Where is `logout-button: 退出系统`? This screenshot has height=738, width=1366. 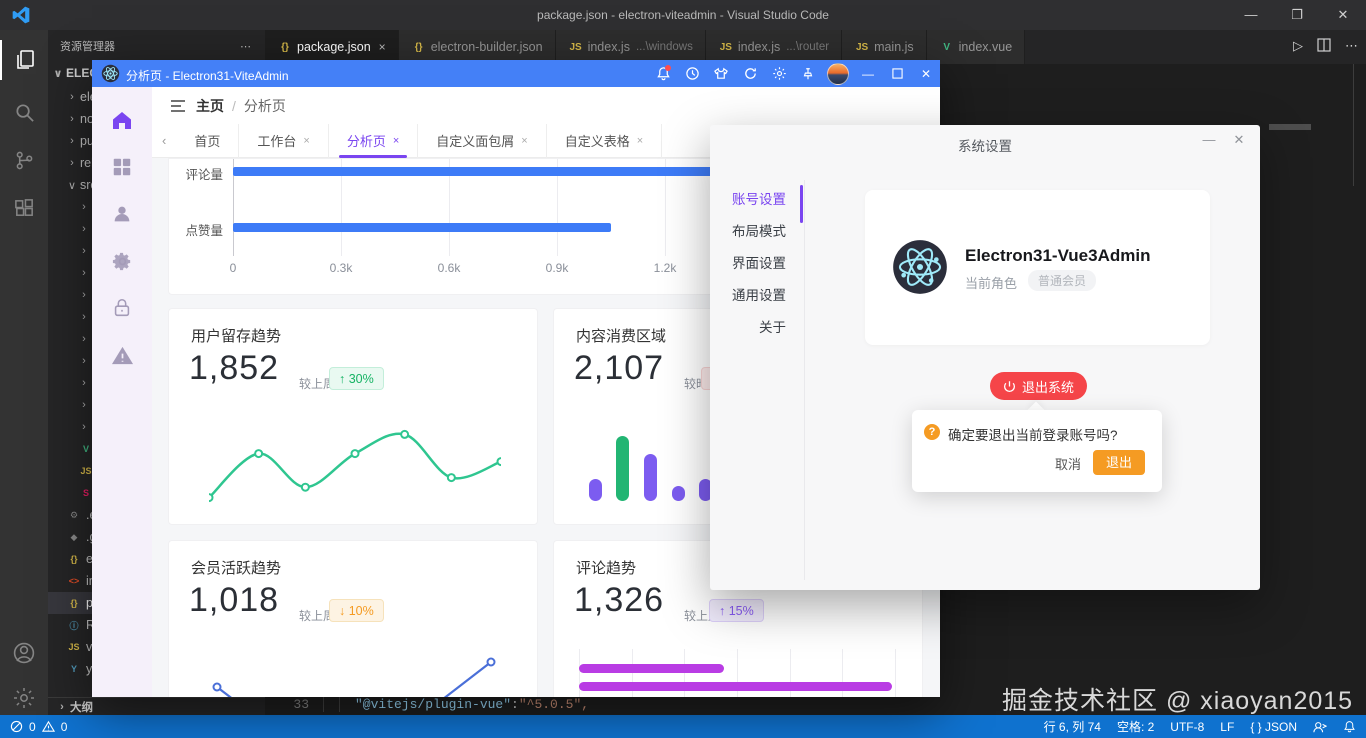
logout-button: 退出系统 is located at coordinates (1038, 386).